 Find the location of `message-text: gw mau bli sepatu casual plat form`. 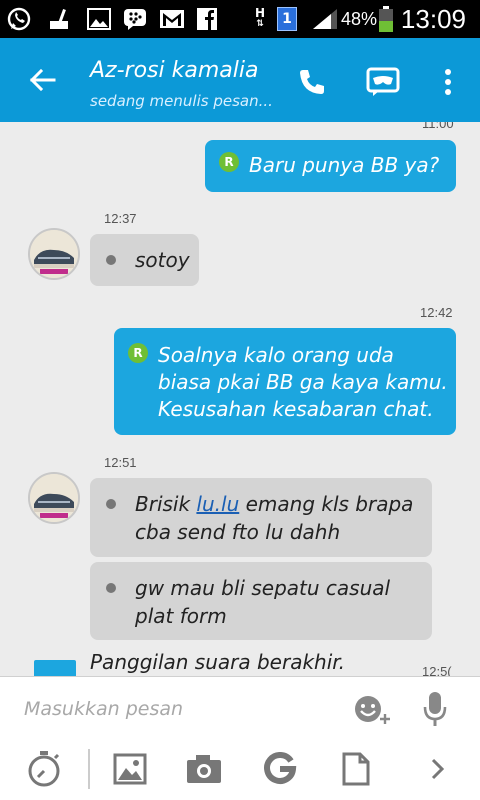

message-text: gw mau bli sepatu casual plat form is located at coordinates (262, 602).